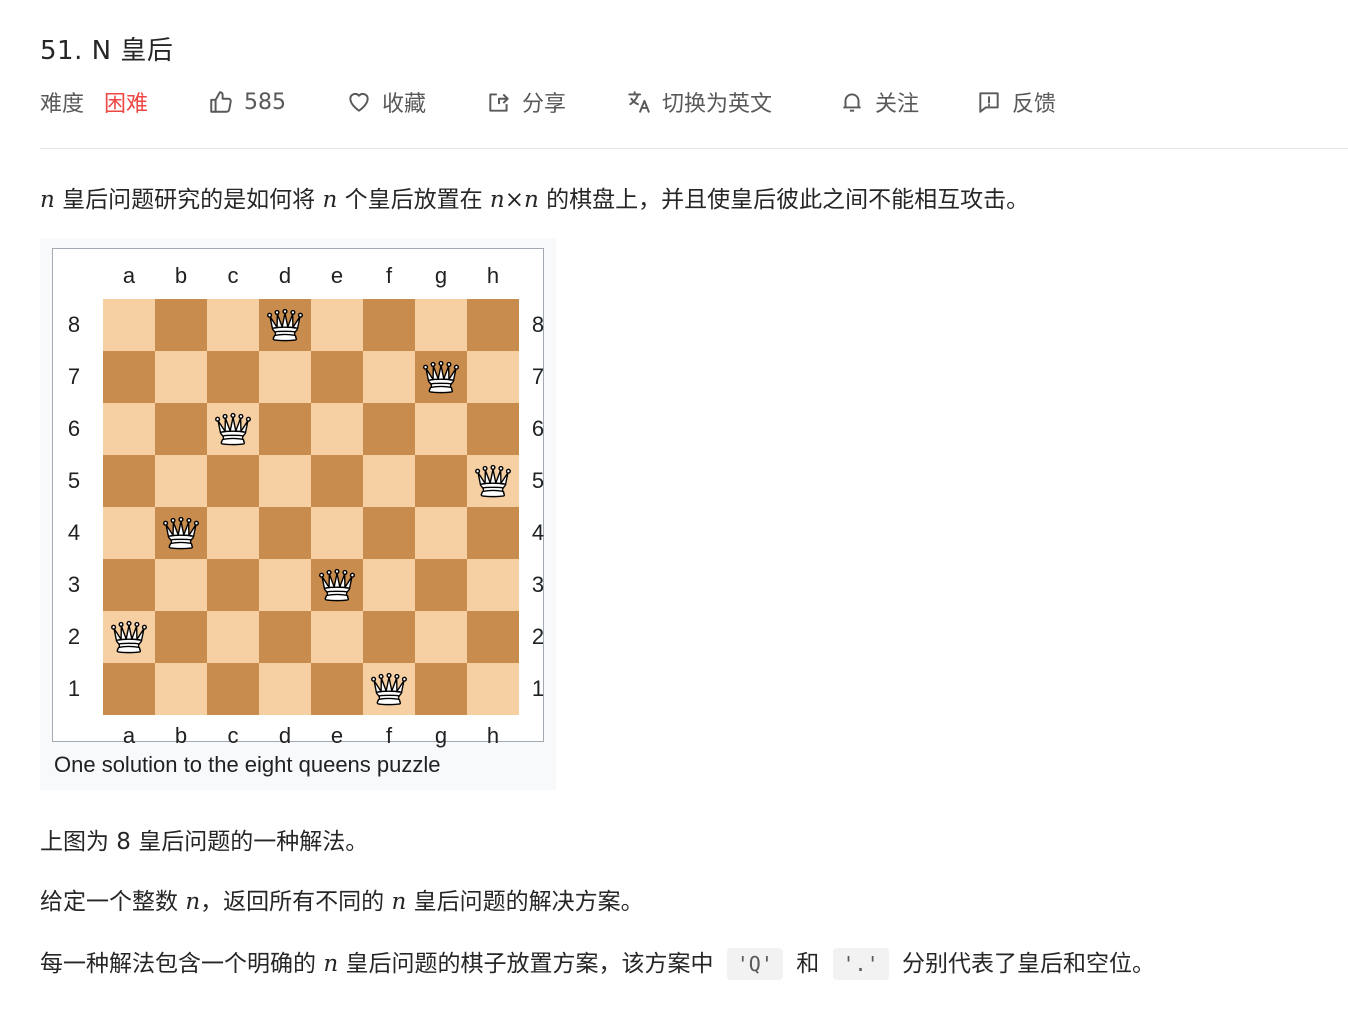 Image resolution: width=1348 pixels, height=1012 pixels. I want to click on feedback-label: 反馈, so click(1034, 104).